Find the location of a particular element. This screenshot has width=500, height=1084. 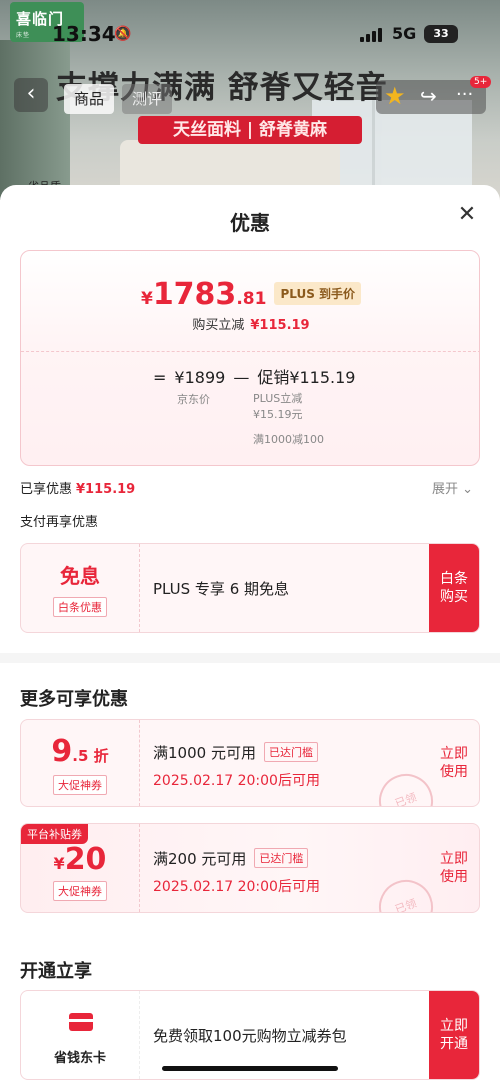

baitiao-buy-button: 白条 购买 is located at coordinates (454, 588).